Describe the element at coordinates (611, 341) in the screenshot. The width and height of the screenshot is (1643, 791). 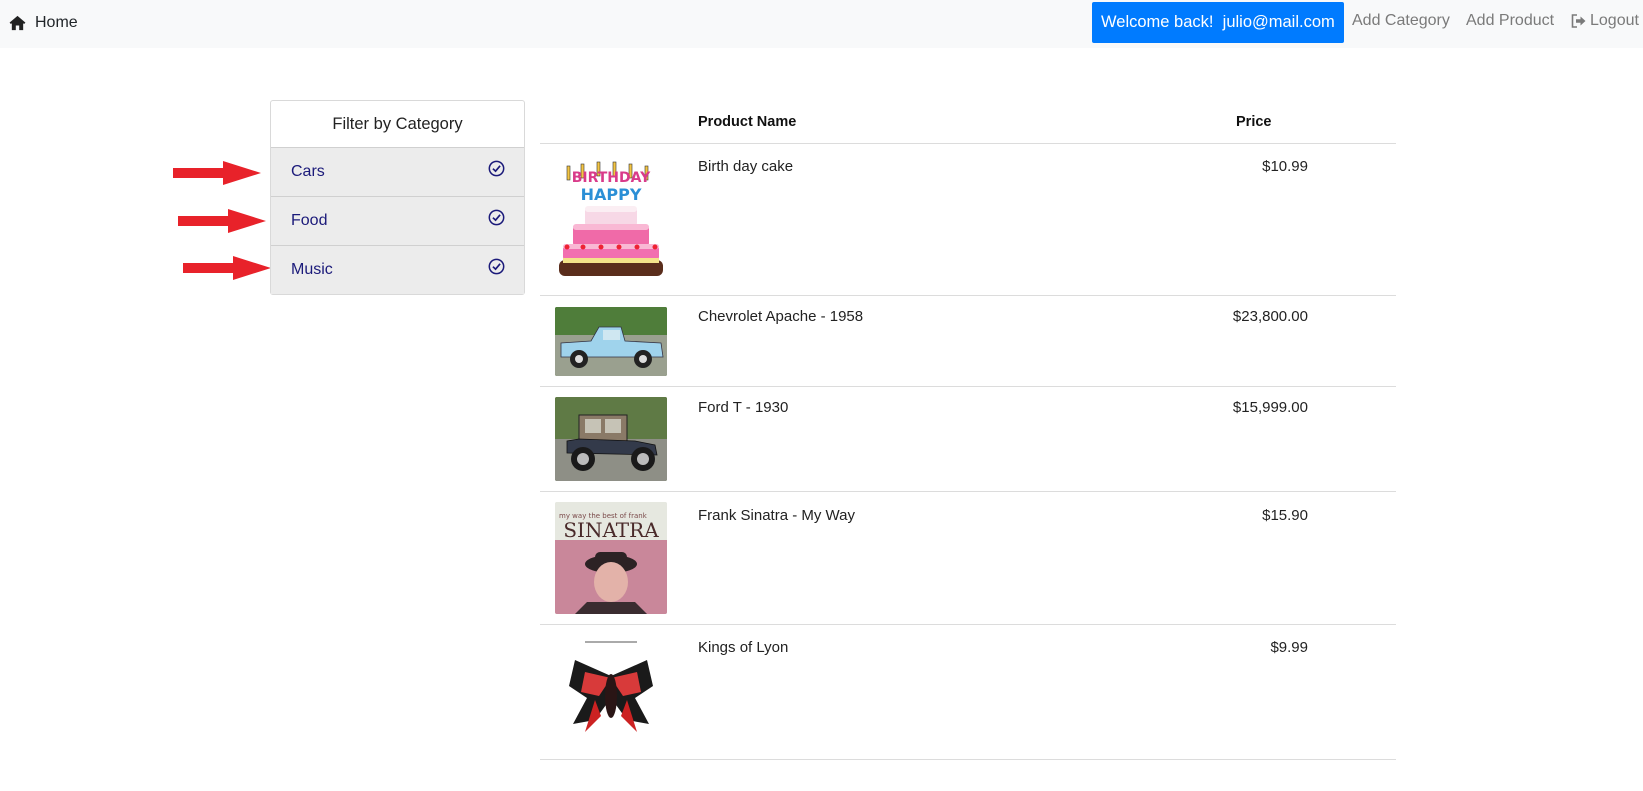
I see `blue-pickup-truck-image` at that location.